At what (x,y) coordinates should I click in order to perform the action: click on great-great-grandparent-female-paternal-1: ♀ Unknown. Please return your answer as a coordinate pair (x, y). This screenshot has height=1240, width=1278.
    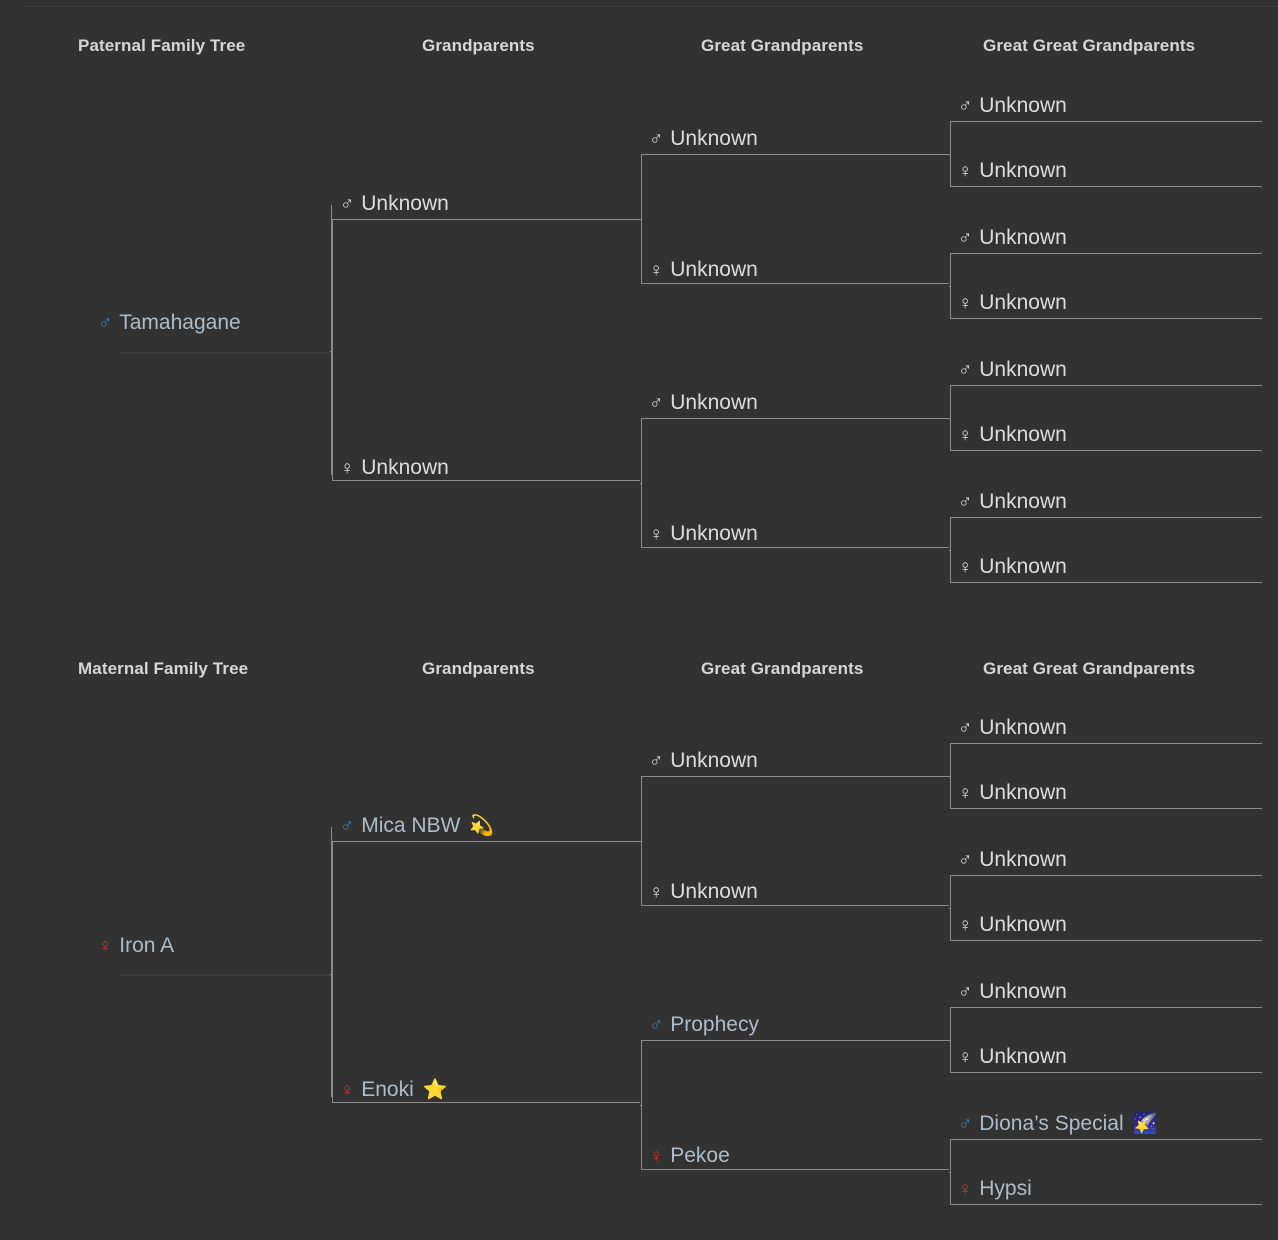
    Looking at the image, I should click on (1012, 303).